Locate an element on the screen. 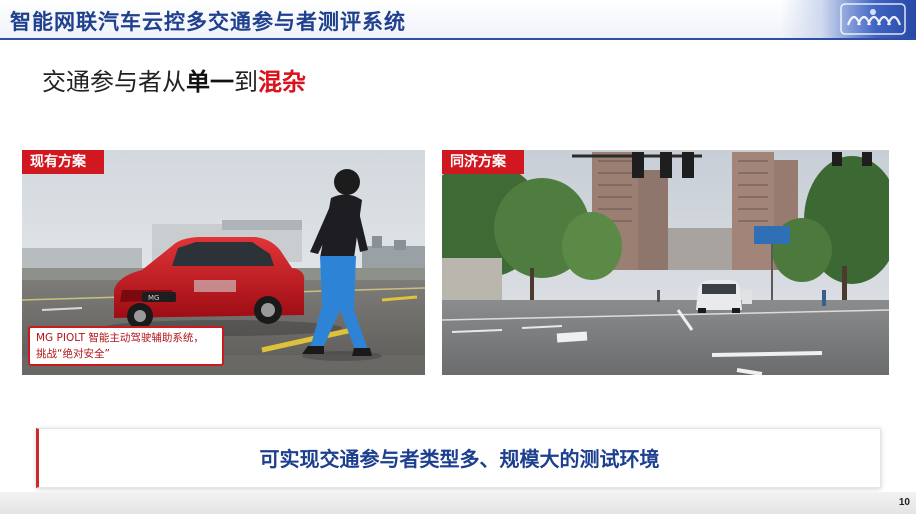 The height and width of the screenshot is (514, 916). caption-line-2: 挑战“绝对安全” is located at coordinates (73, 354).